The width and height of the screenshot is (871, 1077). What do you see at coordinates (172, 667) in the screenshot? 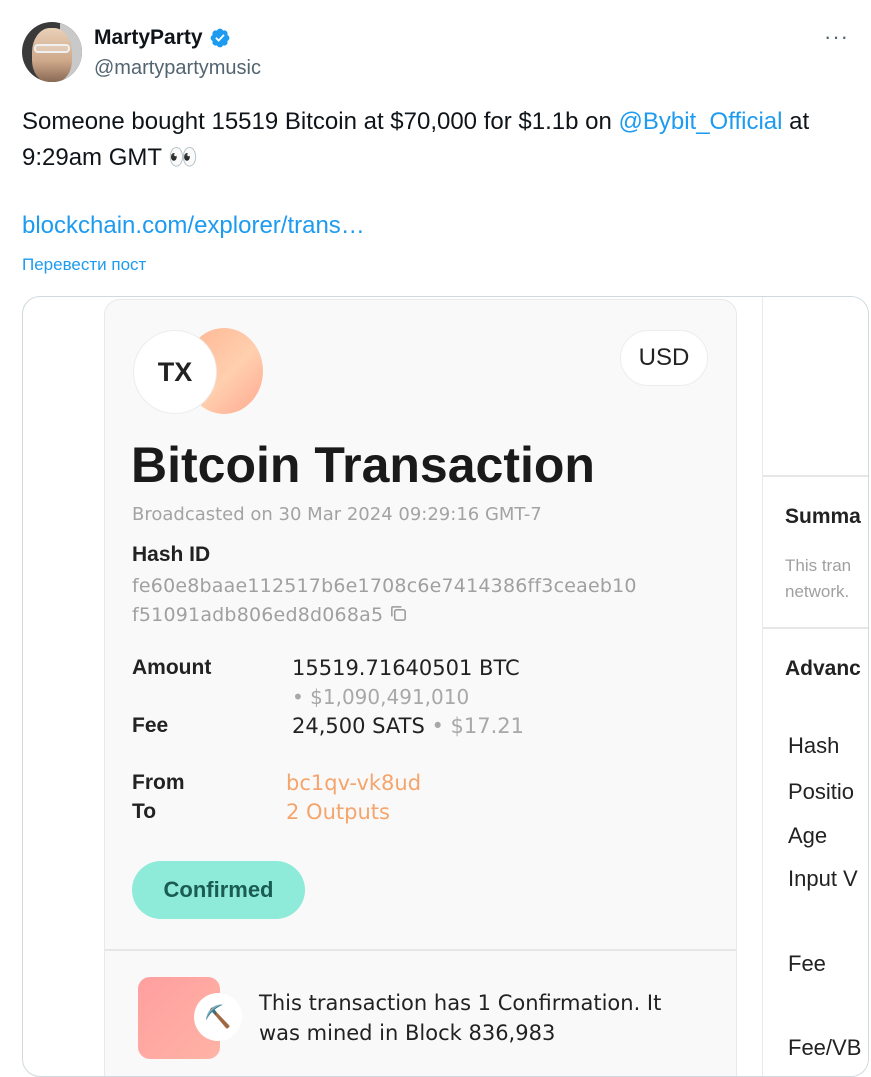
I see `amount-label: Amount` at bounding box center [172, 667].